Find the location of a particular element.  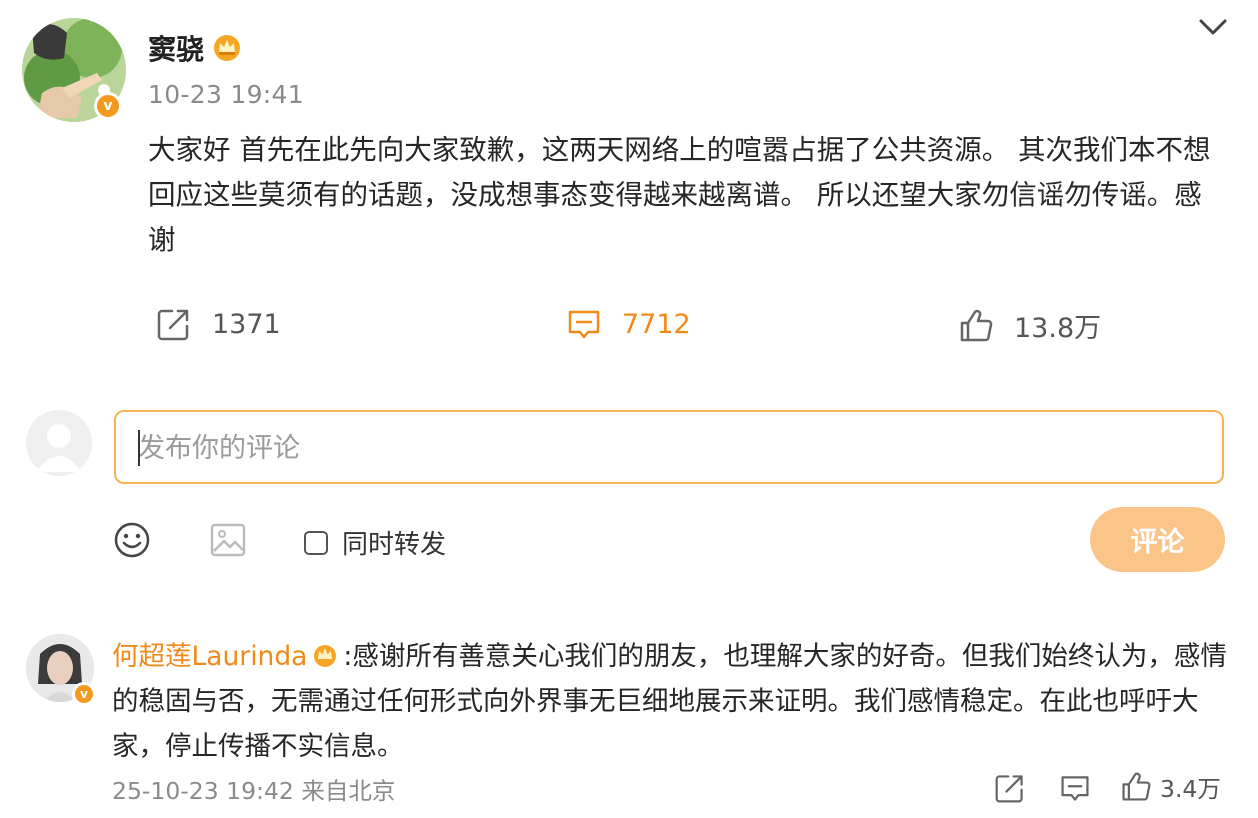

repost-count: 1371 is located at coordinates (246, 324).